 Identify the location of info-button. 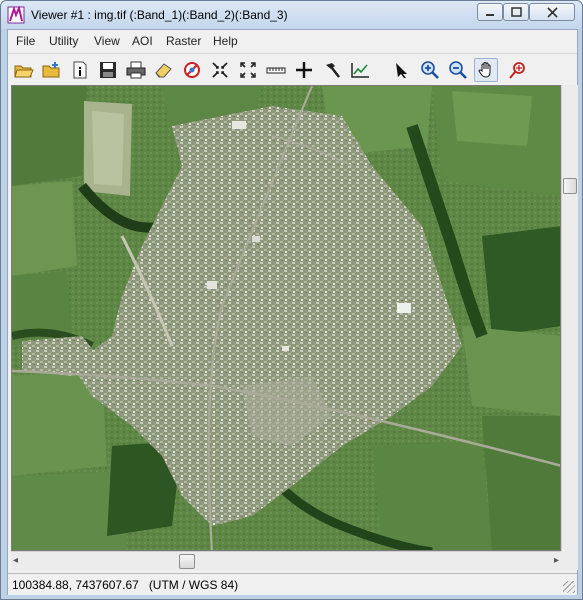
(80, 70).